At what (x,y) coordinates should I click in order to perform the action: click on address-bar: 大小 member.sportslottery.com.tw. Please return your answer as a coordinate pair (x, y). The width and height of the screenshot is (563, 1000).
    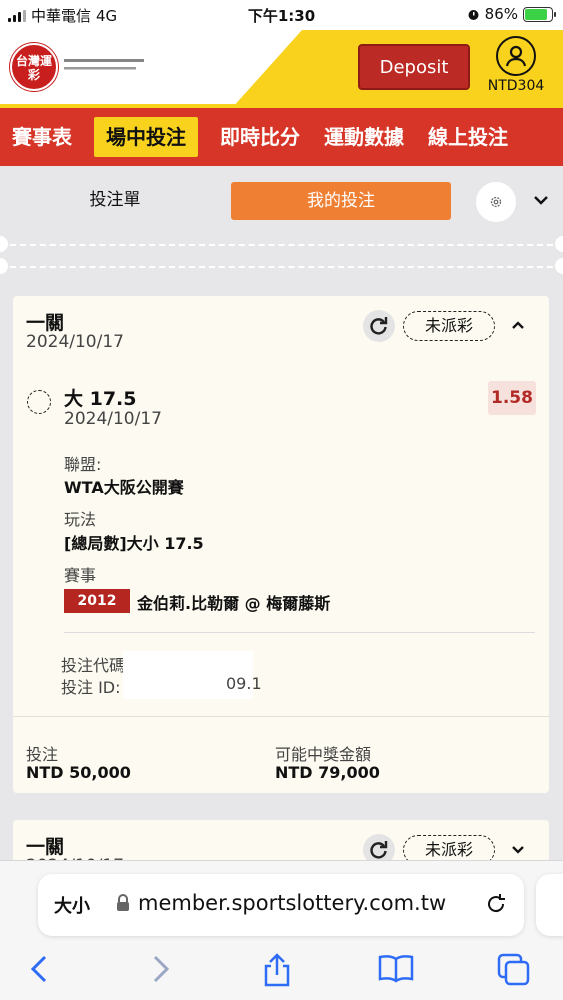
    Looking at the image, I should click on (281, 905).